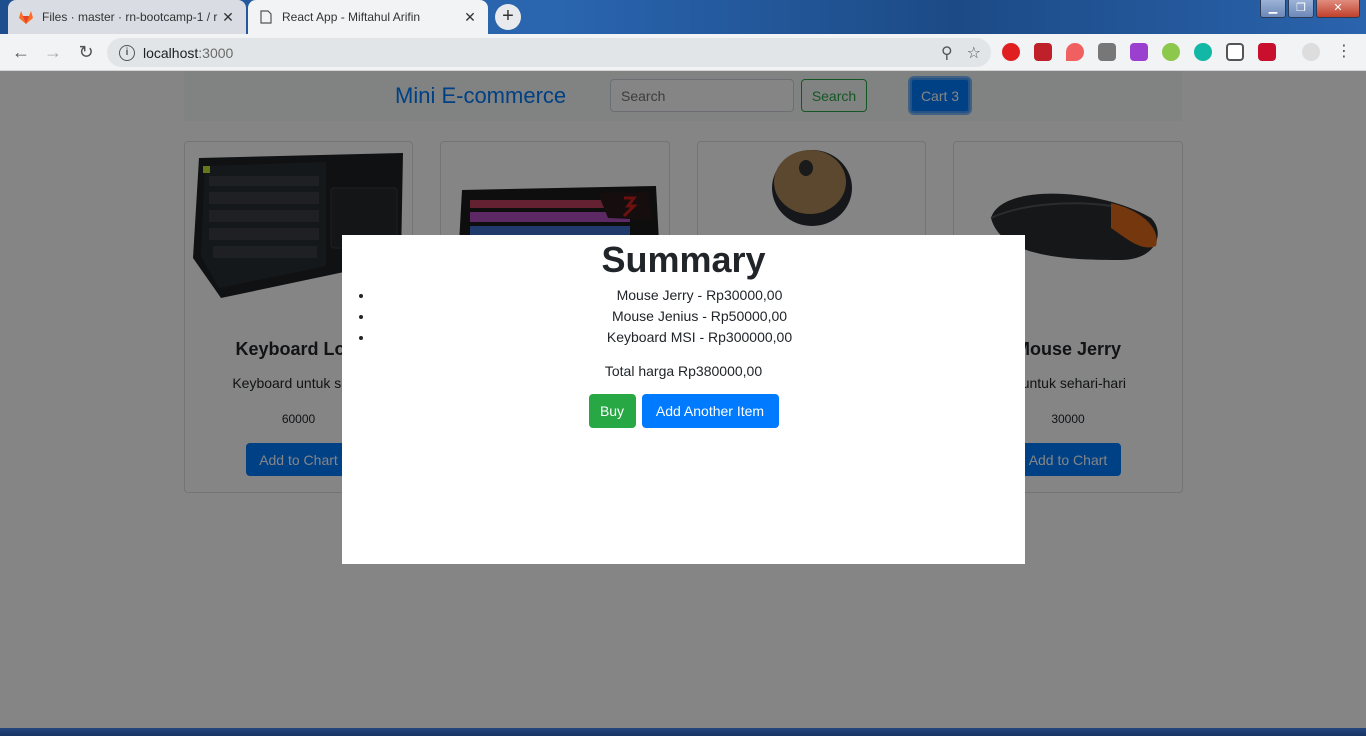 This screenshot has height=736, width=1366. Describe the element at coordinates (127, 52) in the screenshot. I see `info-icon: i` at that location.